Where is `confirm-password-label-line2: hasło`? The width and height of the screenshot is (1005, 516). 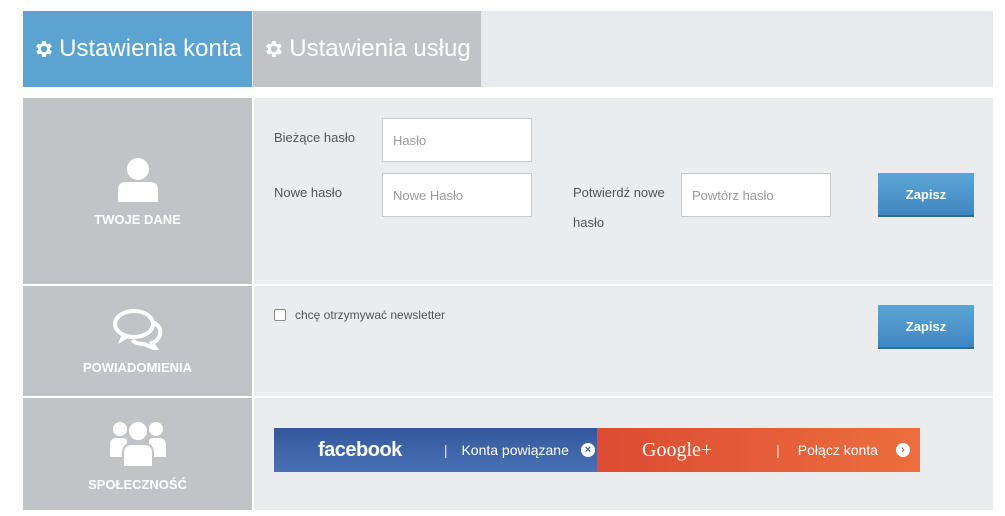 confirm-password-label-line2: hasło is located at coordinates (589, 222).